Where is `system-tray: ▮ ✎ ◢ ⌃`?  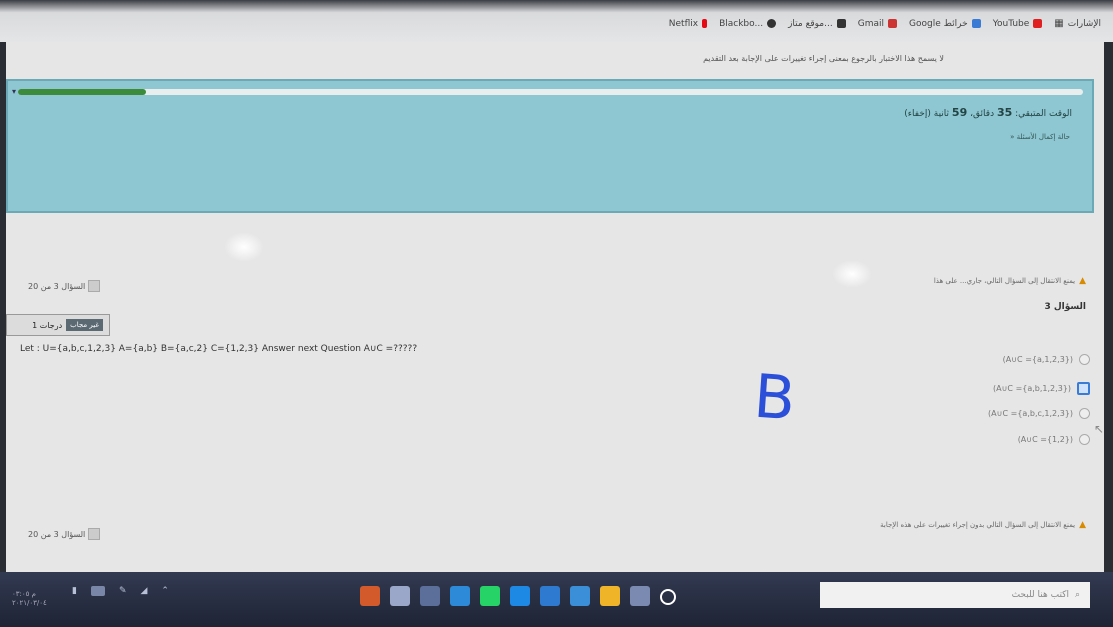 system-tray: ▮ ✎ ◢ ⌃ is located at coordinates (120, 591).